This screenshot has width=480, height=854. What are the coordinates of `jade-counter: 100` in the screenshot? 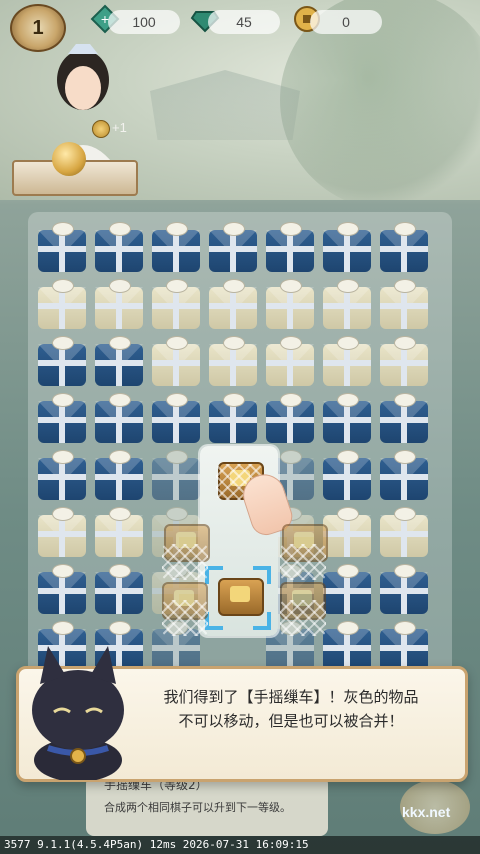 It's located at (144, 22).